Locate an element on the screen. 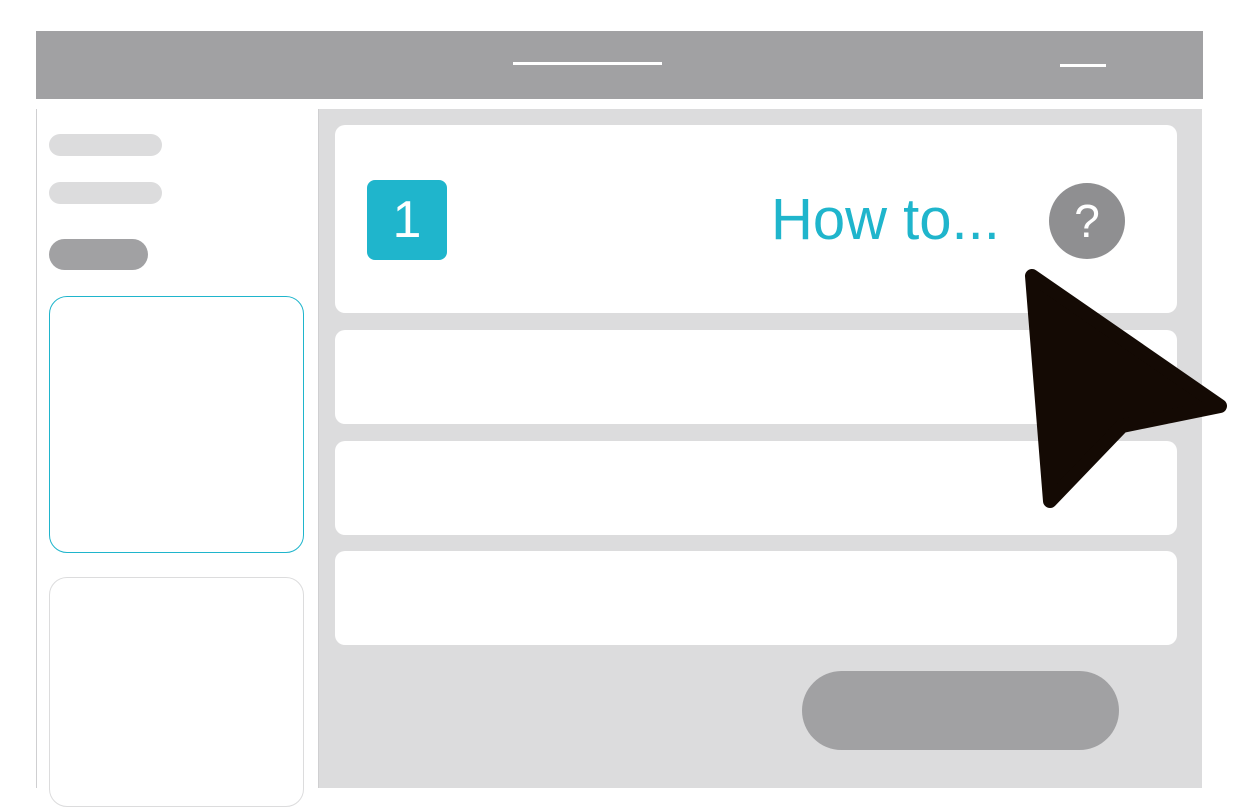 Image resolution: width=1236 pixels, height=807 pixels. window-titlebar is located at coordinates (619, 65).